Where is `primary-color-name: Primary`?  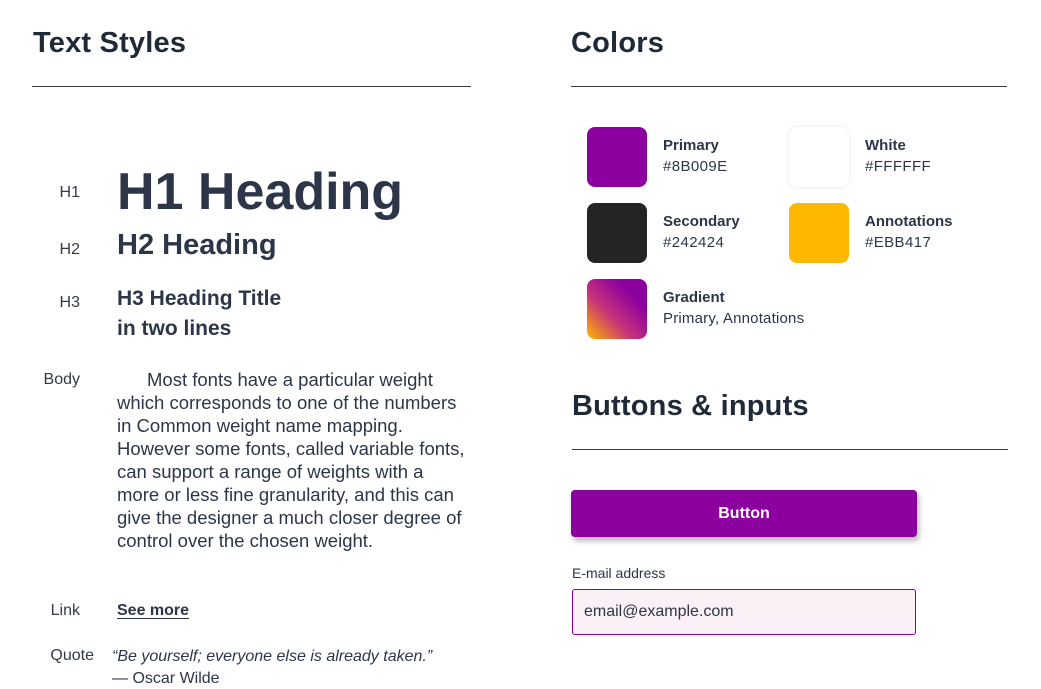 primary-color-name: Primary is located at coordinates (691, 145).